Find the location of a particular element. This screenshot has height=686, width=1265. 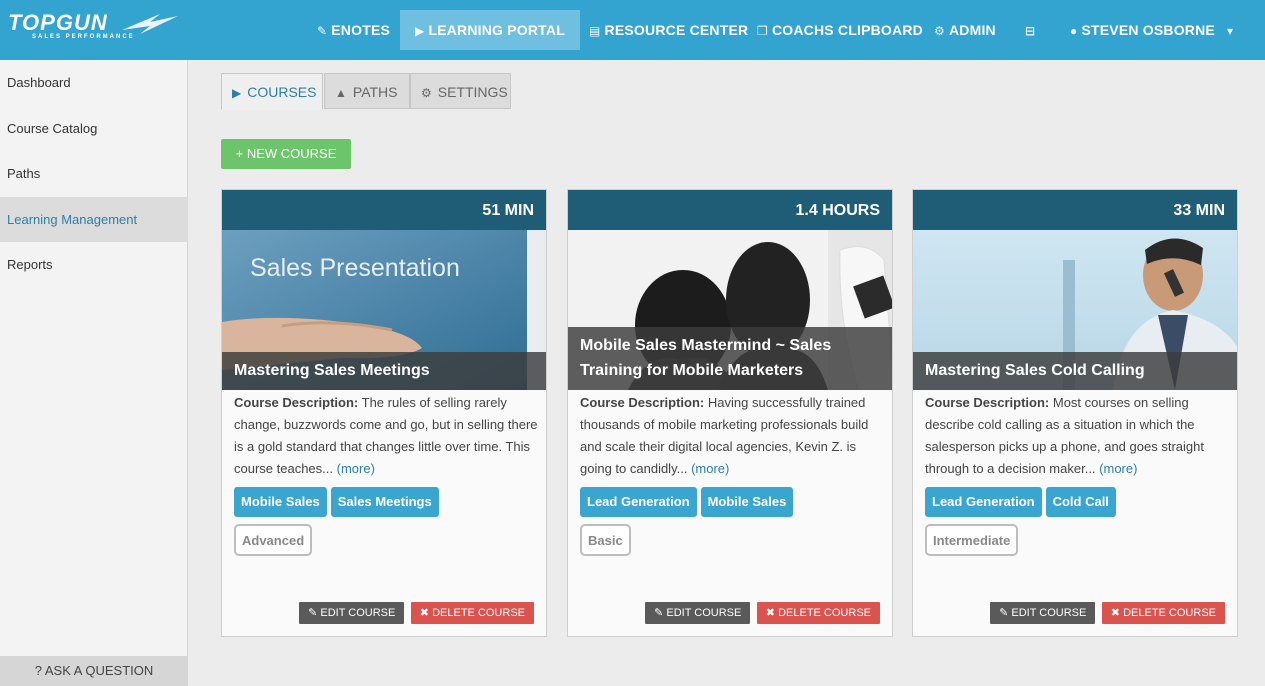

nav-resource-center: ▤ RESOURCE CENTER is located at coordinates (668, 30).